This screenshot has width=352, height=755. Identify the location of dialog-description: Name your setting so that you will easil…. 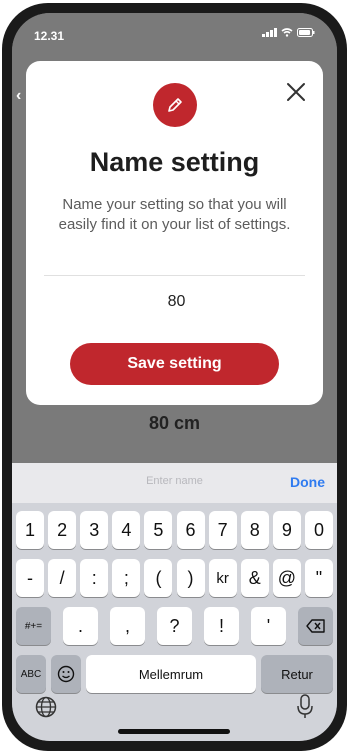
(174, 214).